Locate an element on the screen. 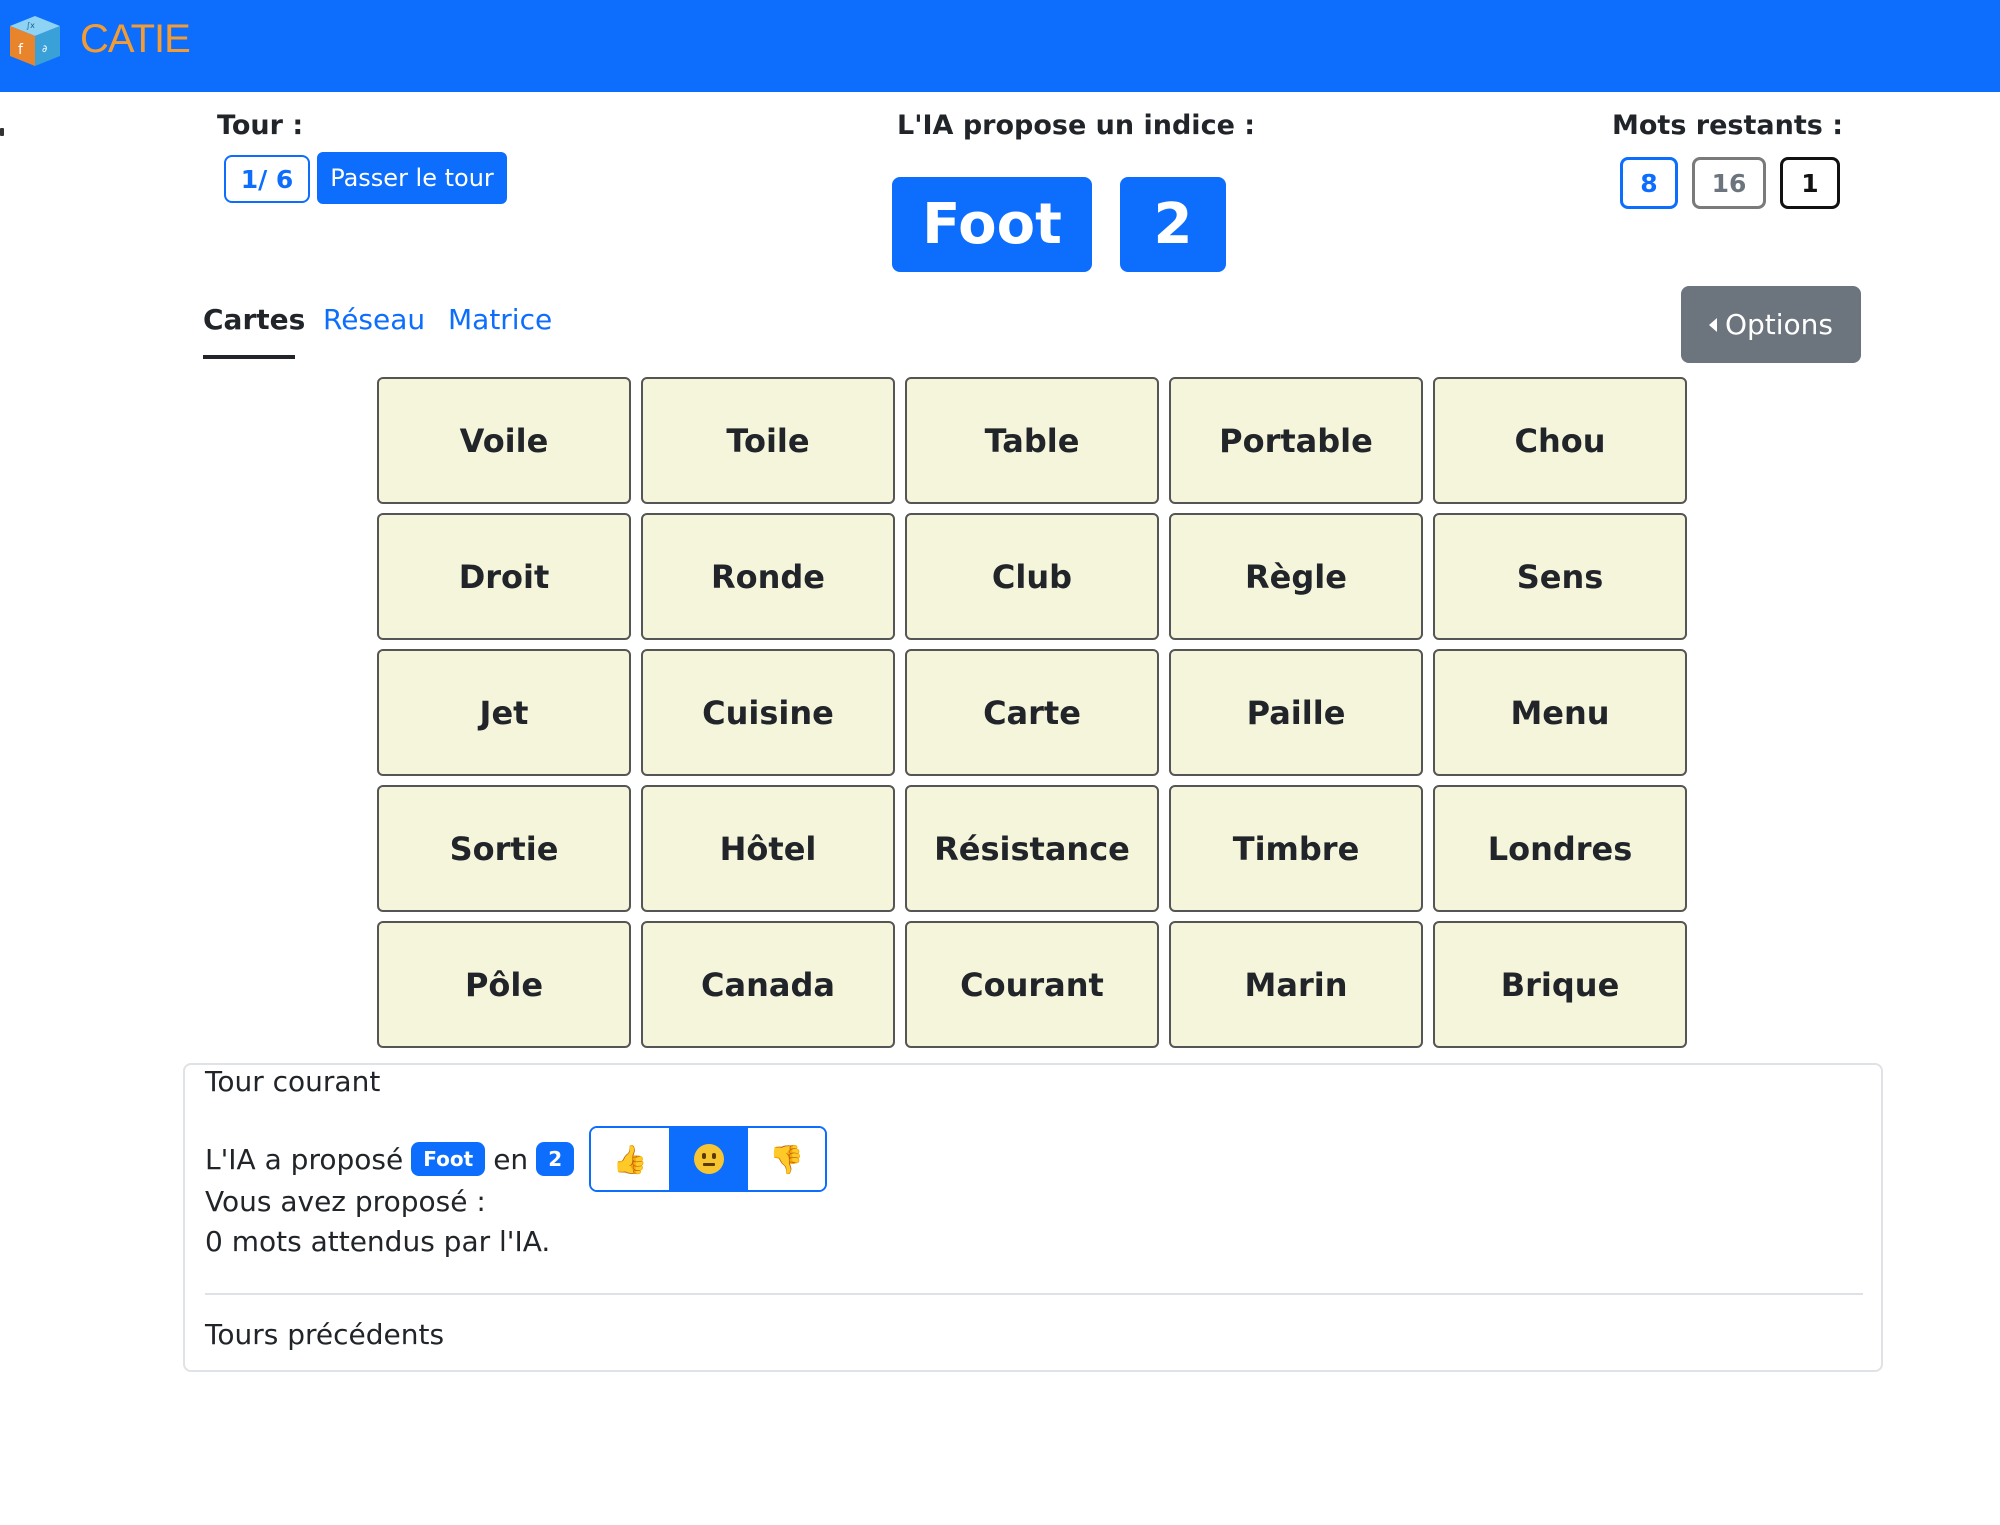 The height and width of the screenshot is (1525, 2000). word-card: Règle is located at coordinates (1296, 576).